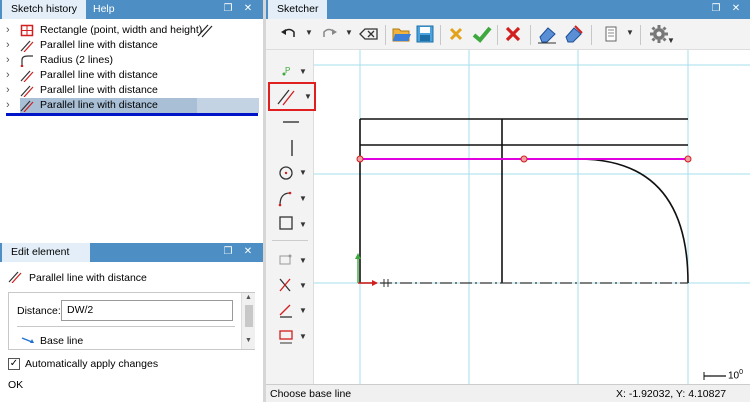 The height and width of the screenshot is (402, 750). What do you see at coordinates (104, 9) in the screenshot?
I see `tab-help: Help` at bounding box center [104, 9].